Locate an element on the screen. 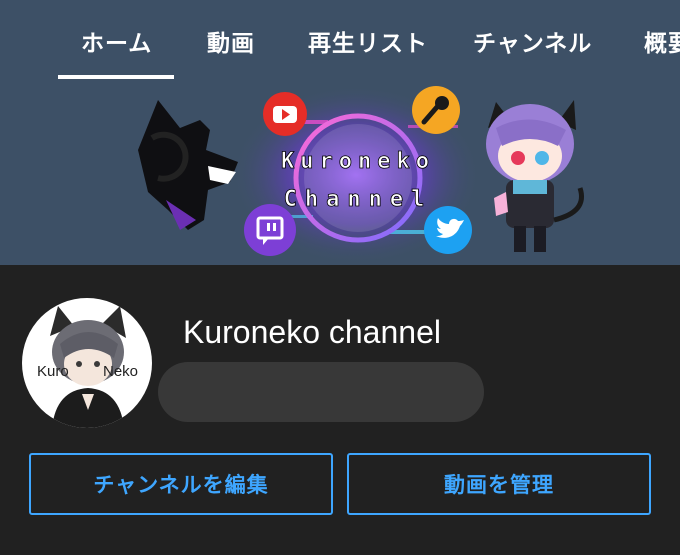  avatar-text-right: Neko is located at coordinates (120, 371).